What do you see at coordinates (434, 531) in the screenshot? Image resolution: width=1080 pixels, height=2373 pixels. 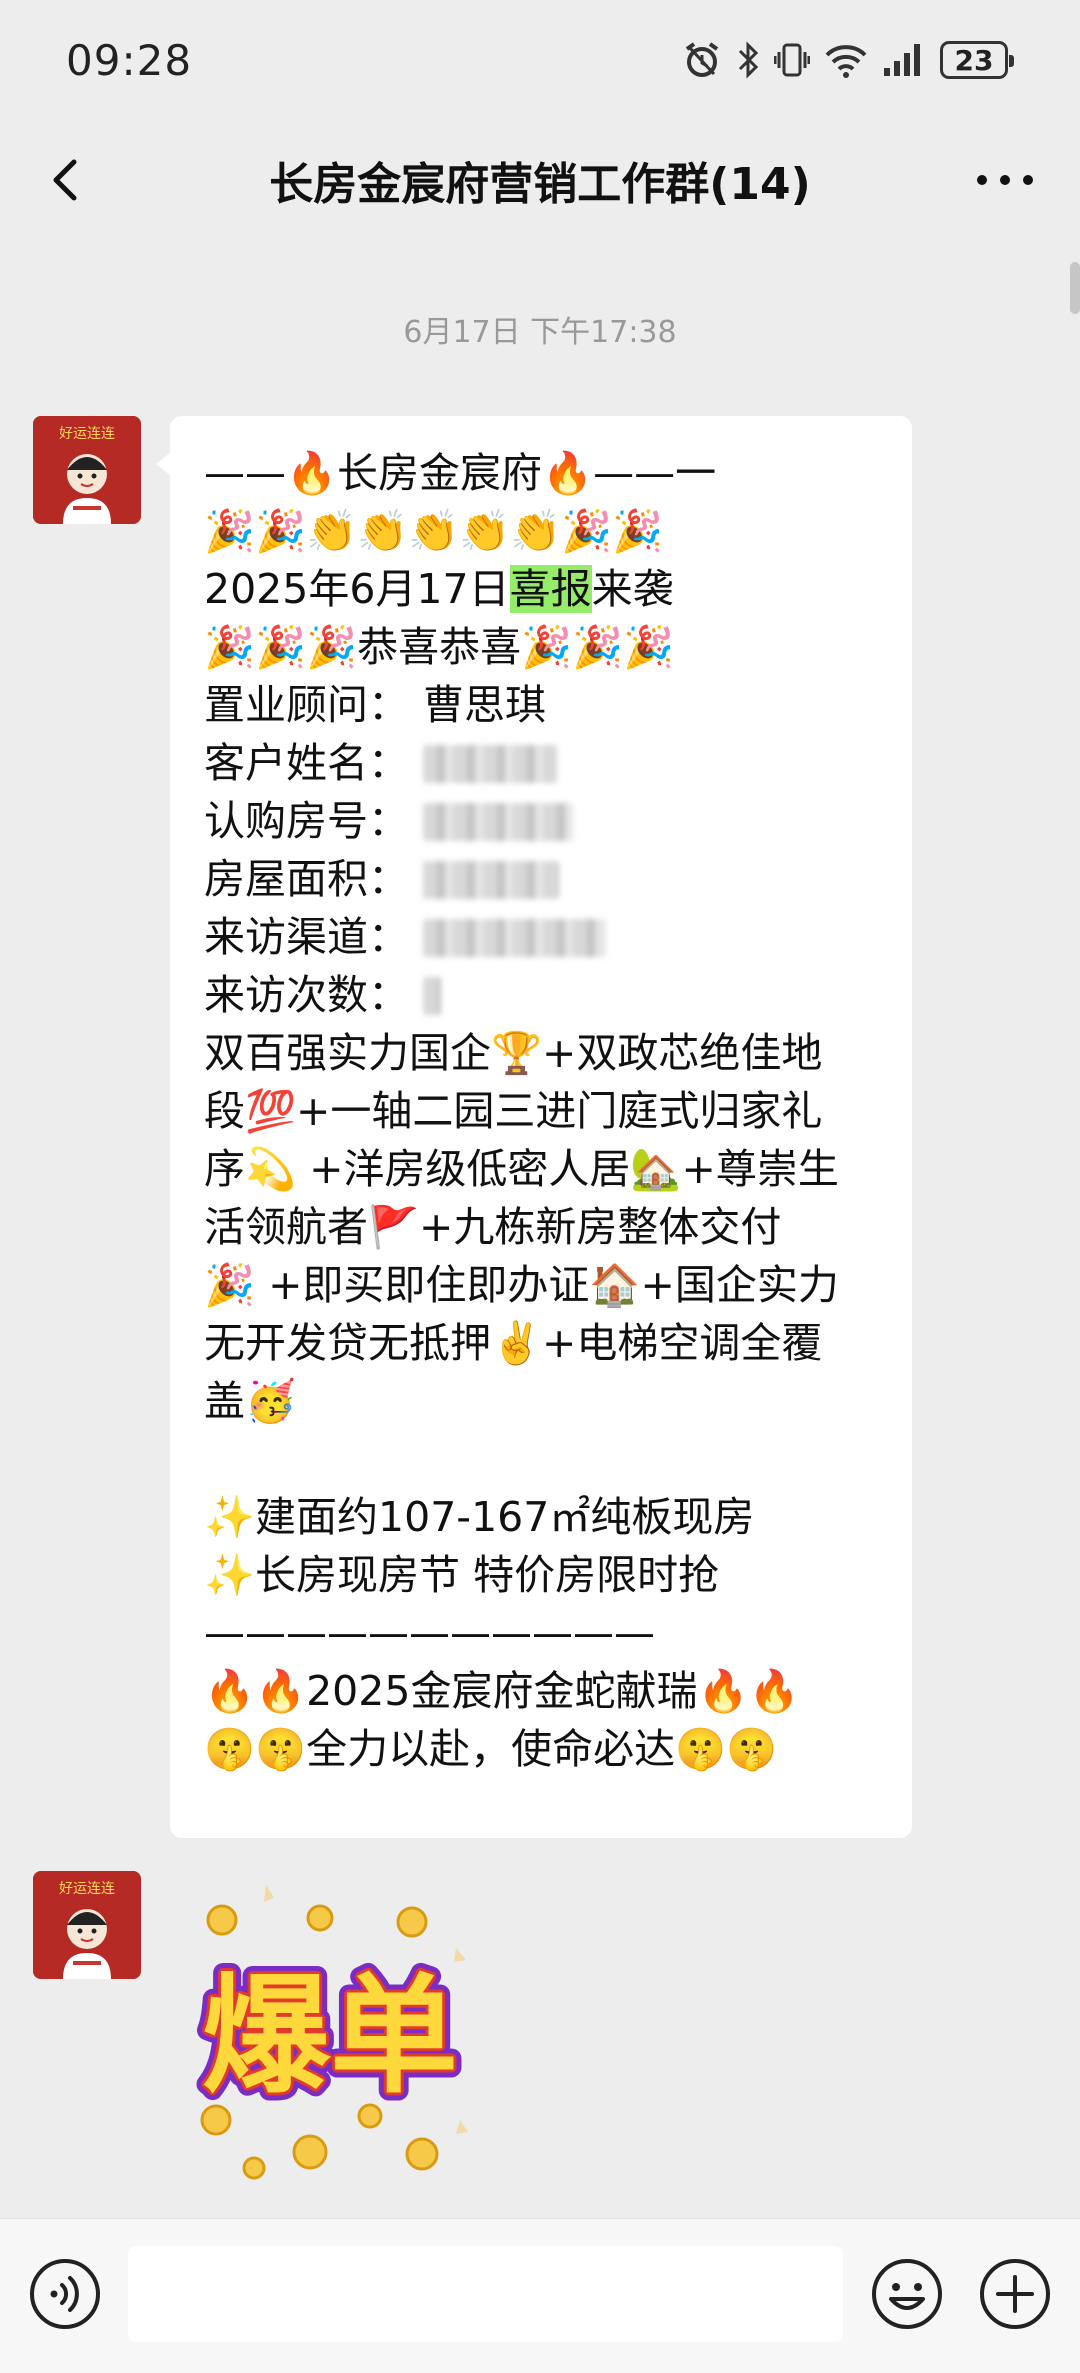 I see `message-emoji-row: 🎉🎉👏👏👏👏👏🎉🎉` at bounding box center [434, 531].